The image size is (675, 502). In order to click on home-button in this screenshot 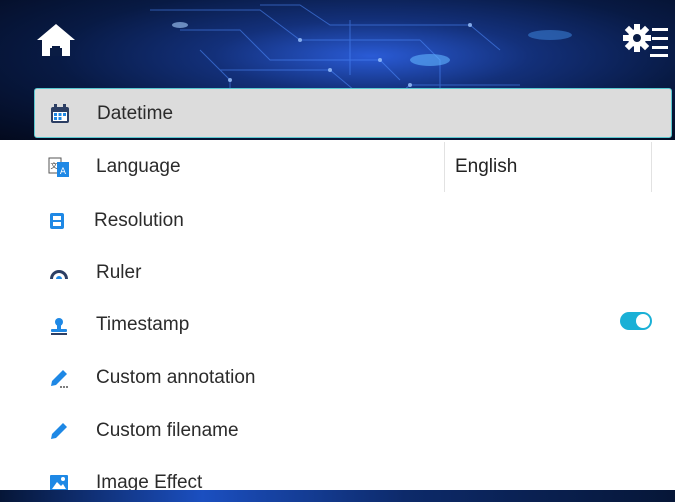, I will do `click(56, 40)`.